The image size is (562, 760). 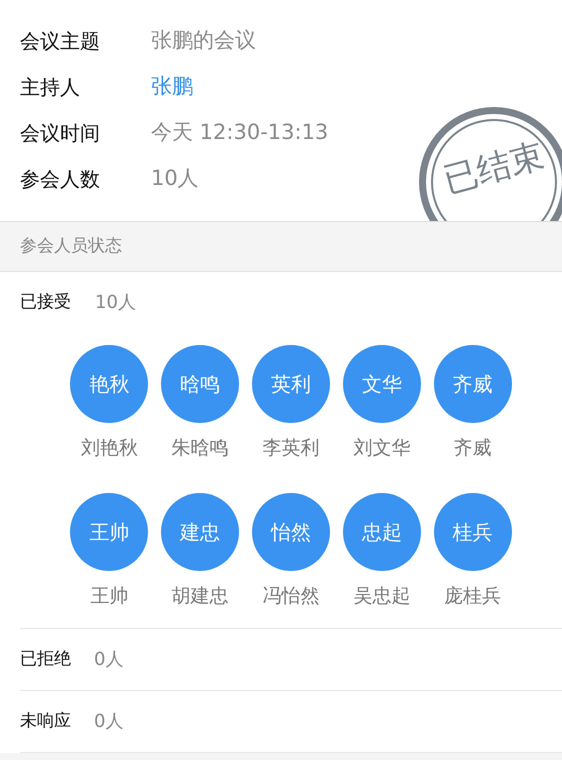 I want to click on attendee-name: 朱晗鸣, so click(x=200, y=448).